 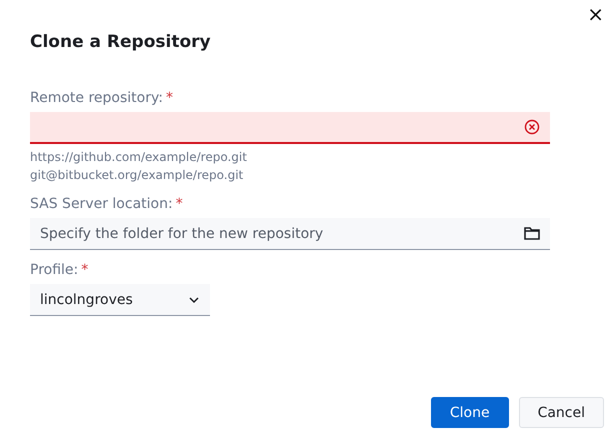 What do you see at coordinates (137, 175) in the screenshot?
I see `hint-text: git@bitbucket.org/example/repo.git` at bounding box center [137, 175].